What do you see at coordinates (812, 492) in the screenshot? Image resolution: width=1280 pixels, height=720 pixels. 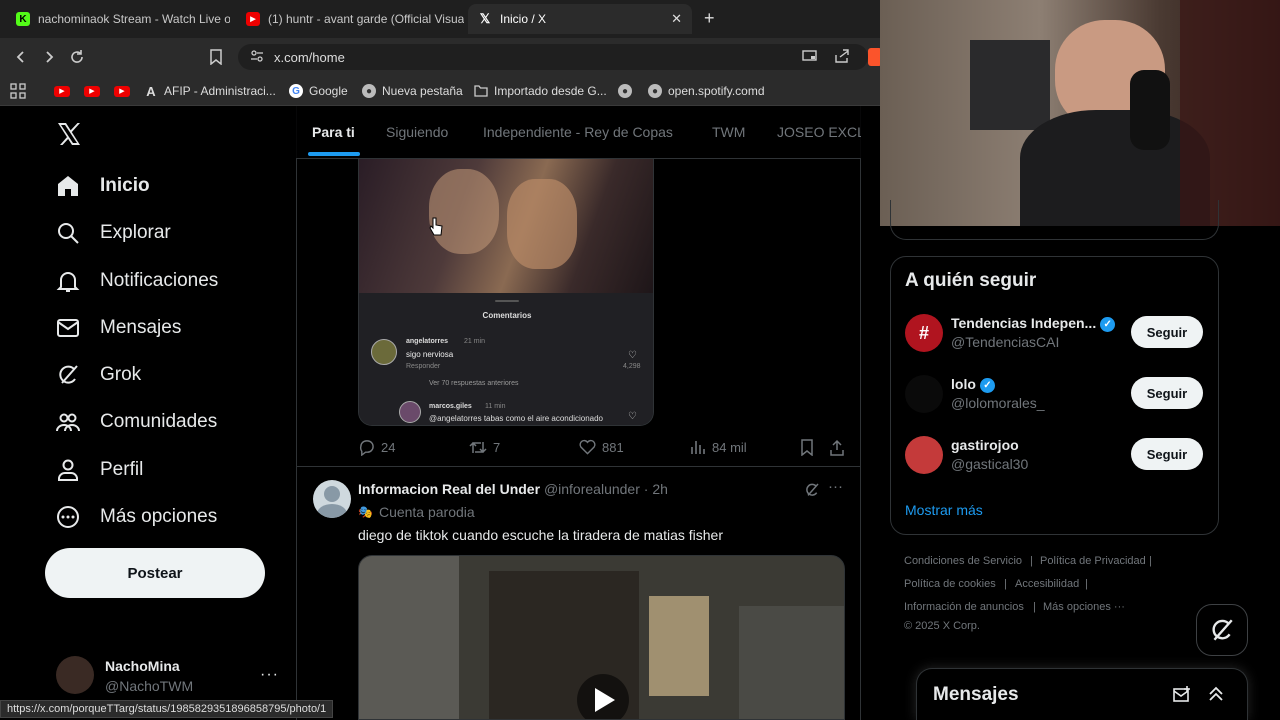 I see `grok-icon` at bounding box center [812, 492].